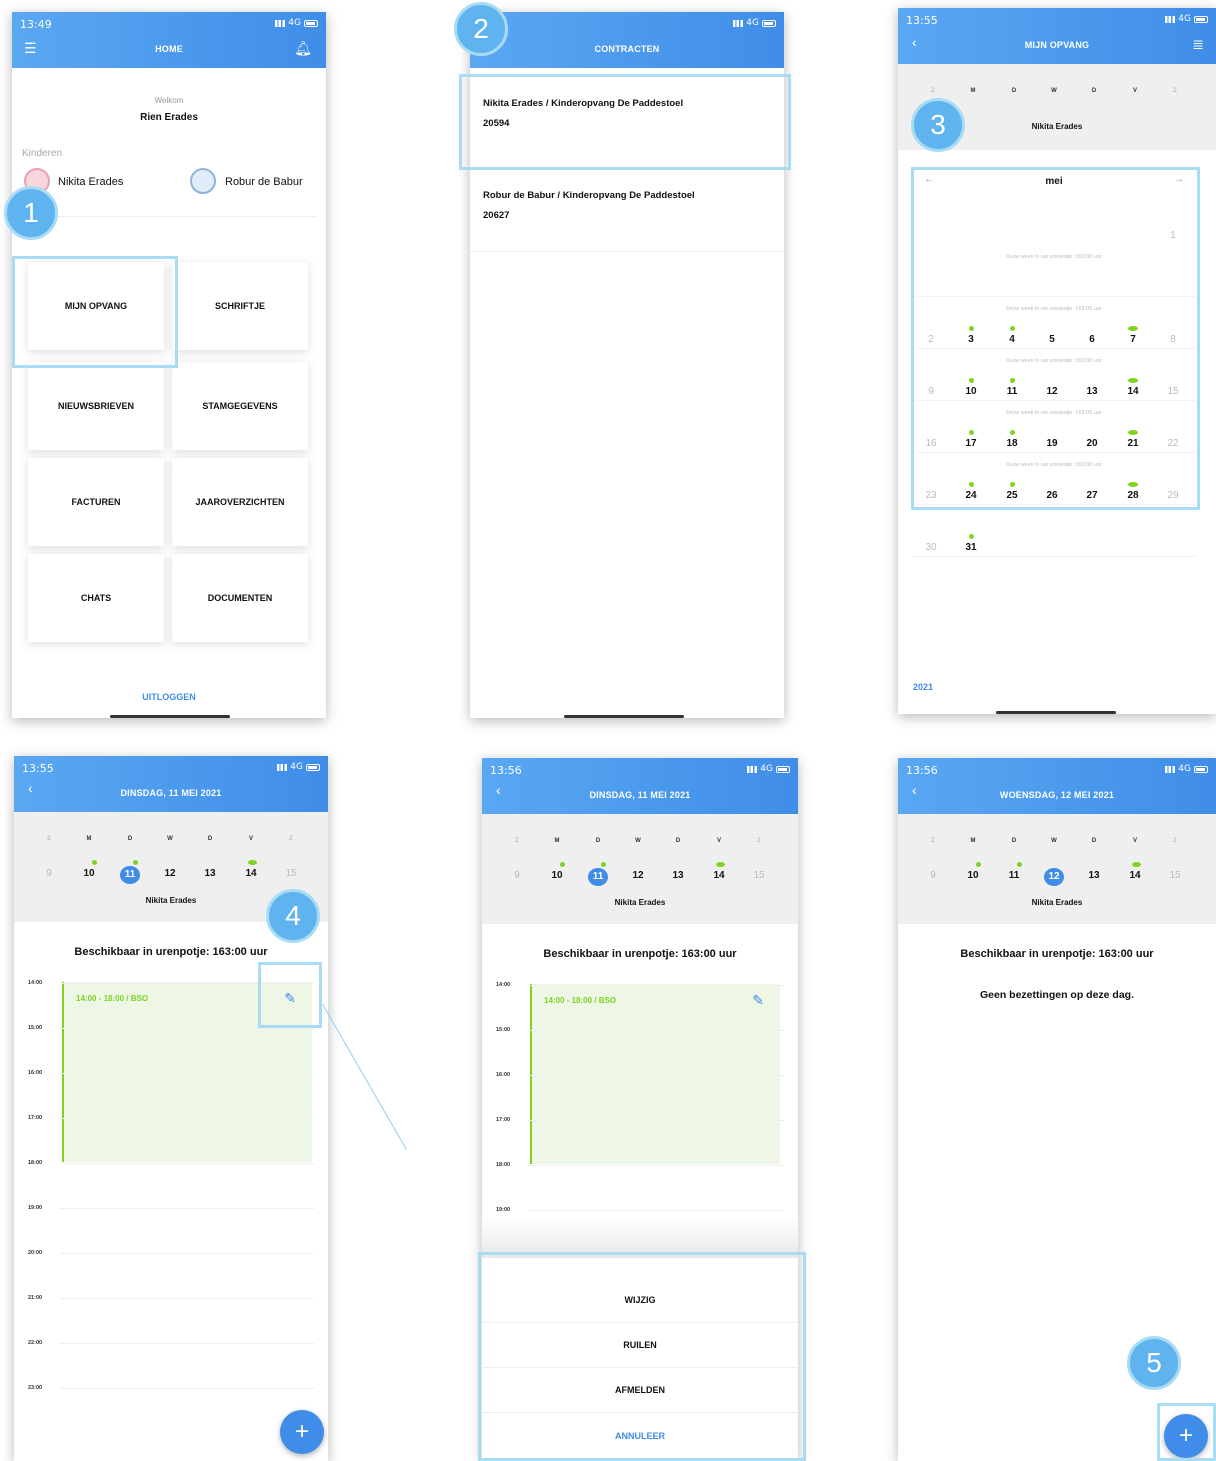 This screenshot has width=1216, height=1461. I want to click on weekday: M, so click(973, 91).